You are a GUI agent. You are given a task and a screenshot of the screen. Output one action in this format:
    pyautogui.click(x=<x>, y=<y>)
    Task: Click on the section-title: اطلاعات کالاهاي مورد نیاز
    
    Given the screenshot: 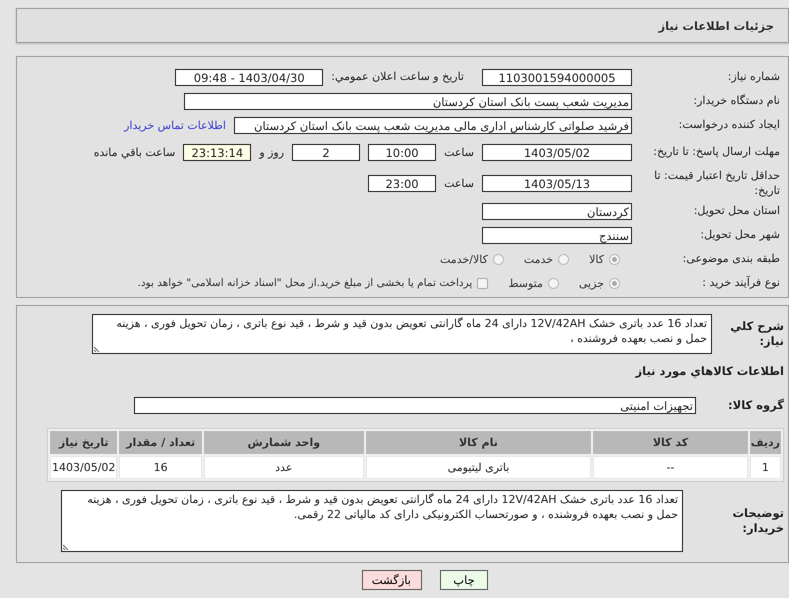 What is the action you would take?
    pyautogui.click(x=709, y=371)
    